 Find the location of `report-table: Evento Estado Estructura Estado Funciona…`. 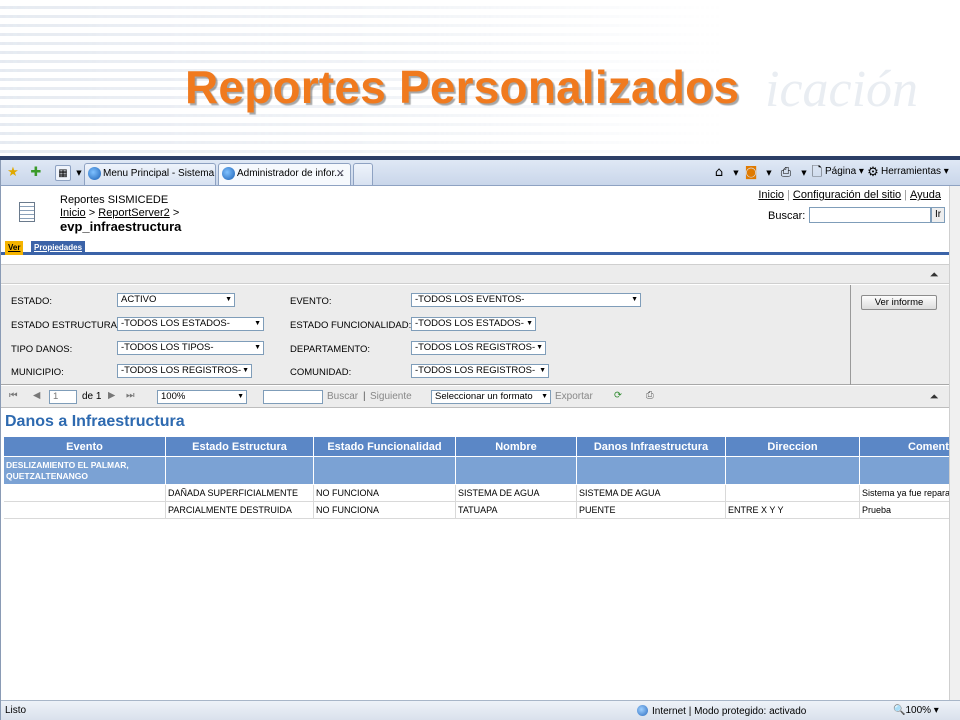

report-table: Evento Estado Estructura Estado Funciona… is located at coordinates (476, 477).